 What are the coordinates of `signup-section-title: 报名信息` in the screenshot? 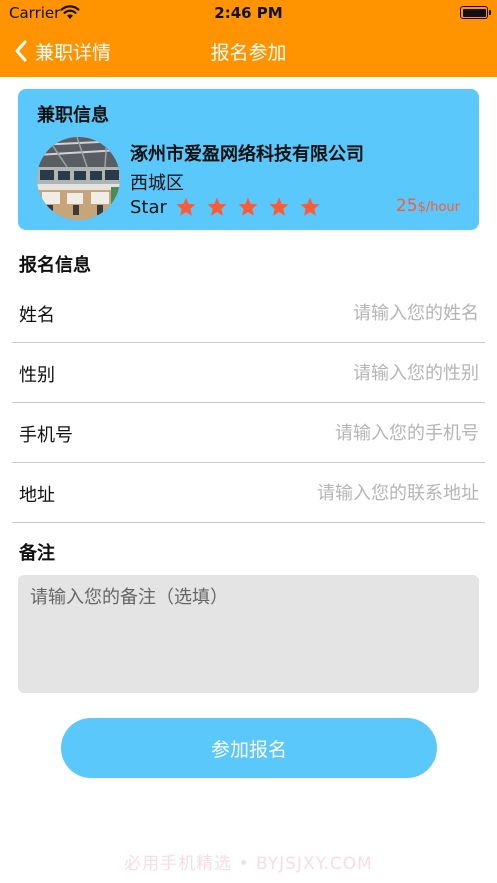 It's located at (55, 265).